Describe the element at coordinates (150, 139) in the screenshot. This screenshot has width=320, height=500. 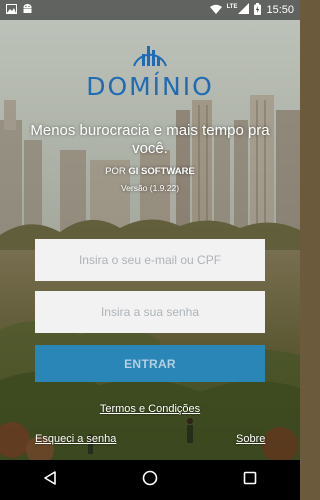
I see `tagline: Menos burocracia e mais tempo pra você.` at that location.